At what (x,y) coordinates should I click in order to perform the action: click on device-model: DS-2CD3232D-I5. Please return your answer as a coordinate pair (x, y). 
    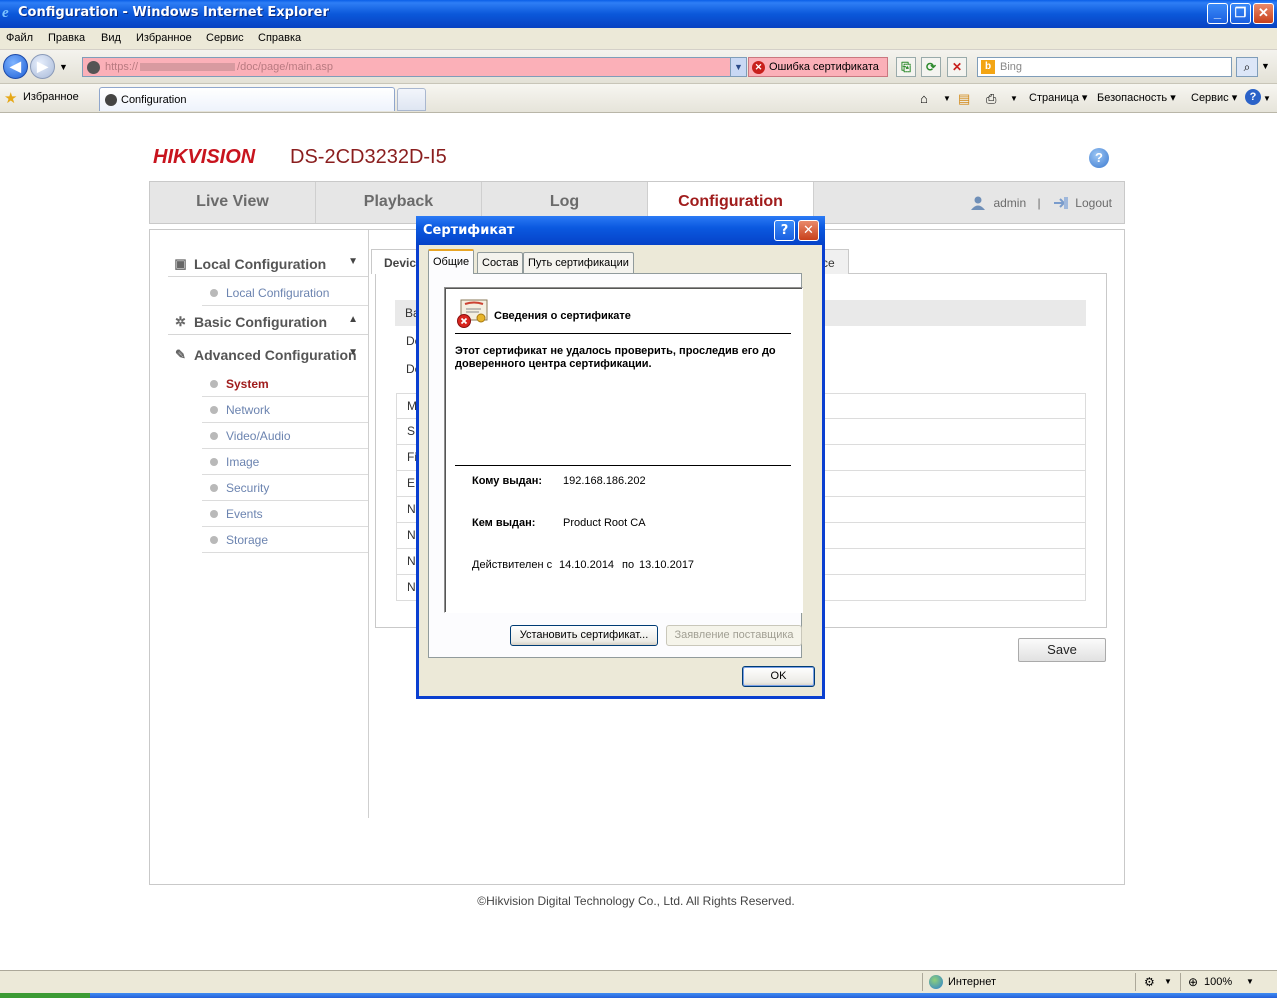
    Looking at the image, I should click on (368, 157).